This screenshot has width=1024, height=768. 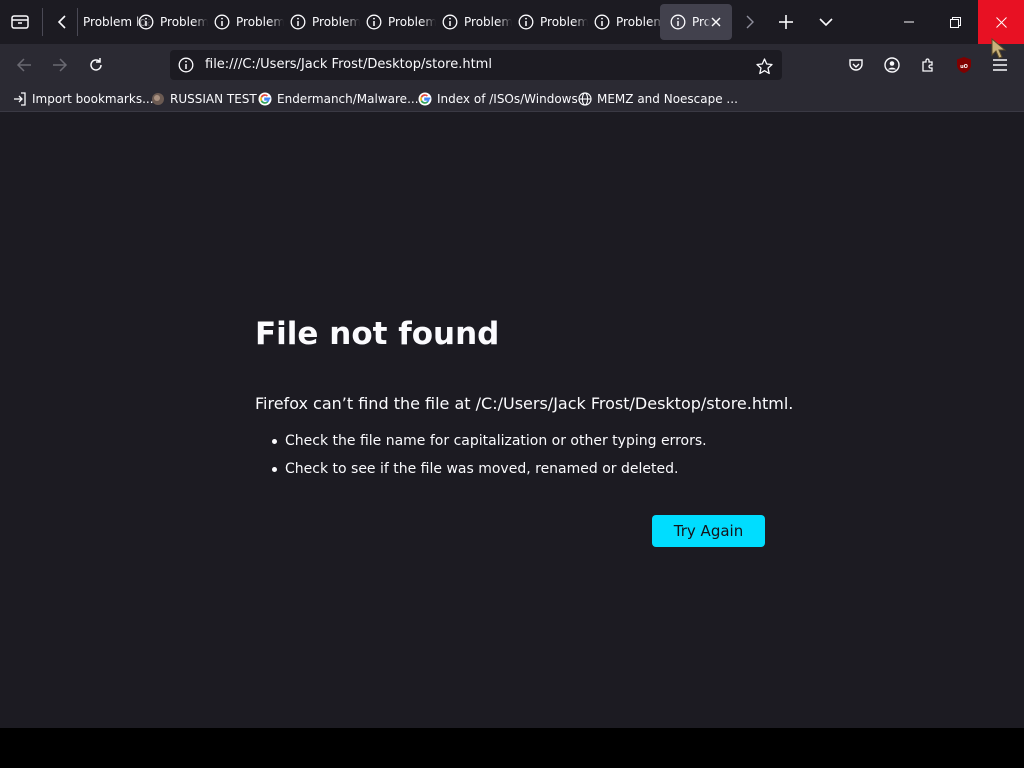 I want to click on extensions-icon, so click(x=928, y=65).